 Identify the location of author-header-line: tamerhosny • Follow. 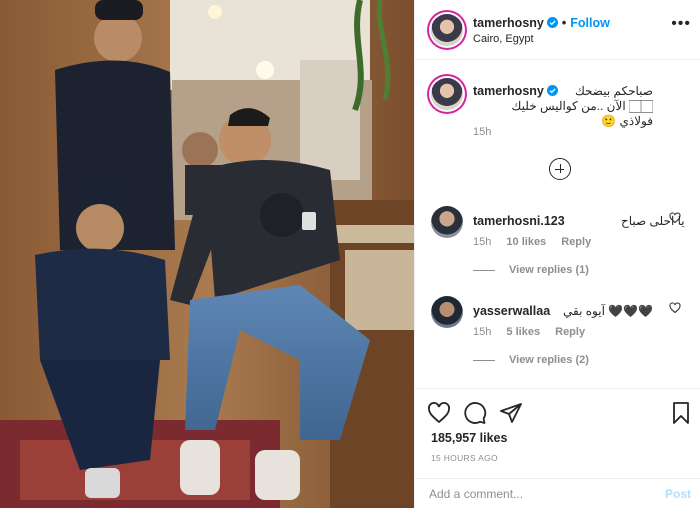
(541, 23).